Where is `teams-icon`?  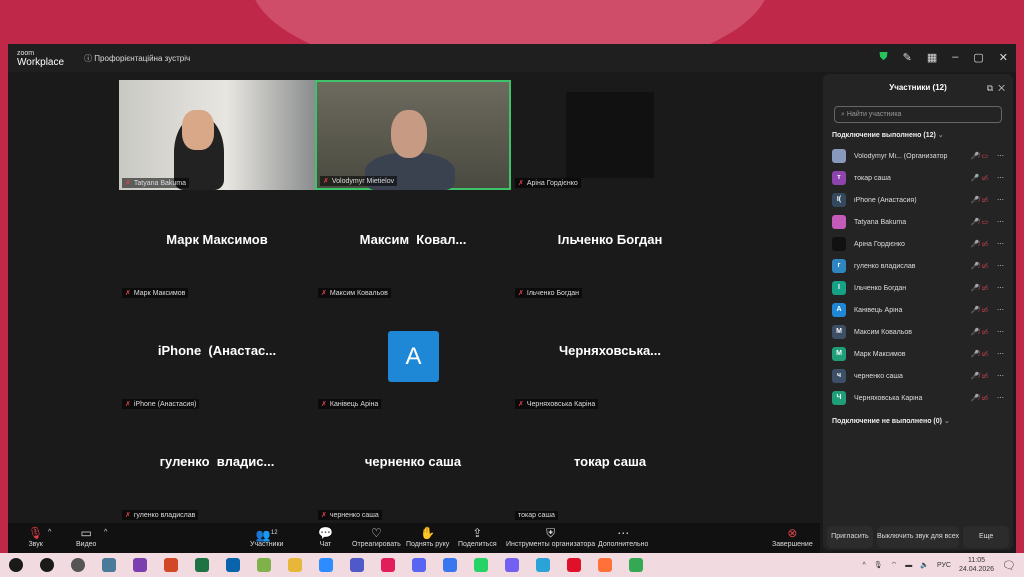 teams-icon is located at coordinates (357, 565).